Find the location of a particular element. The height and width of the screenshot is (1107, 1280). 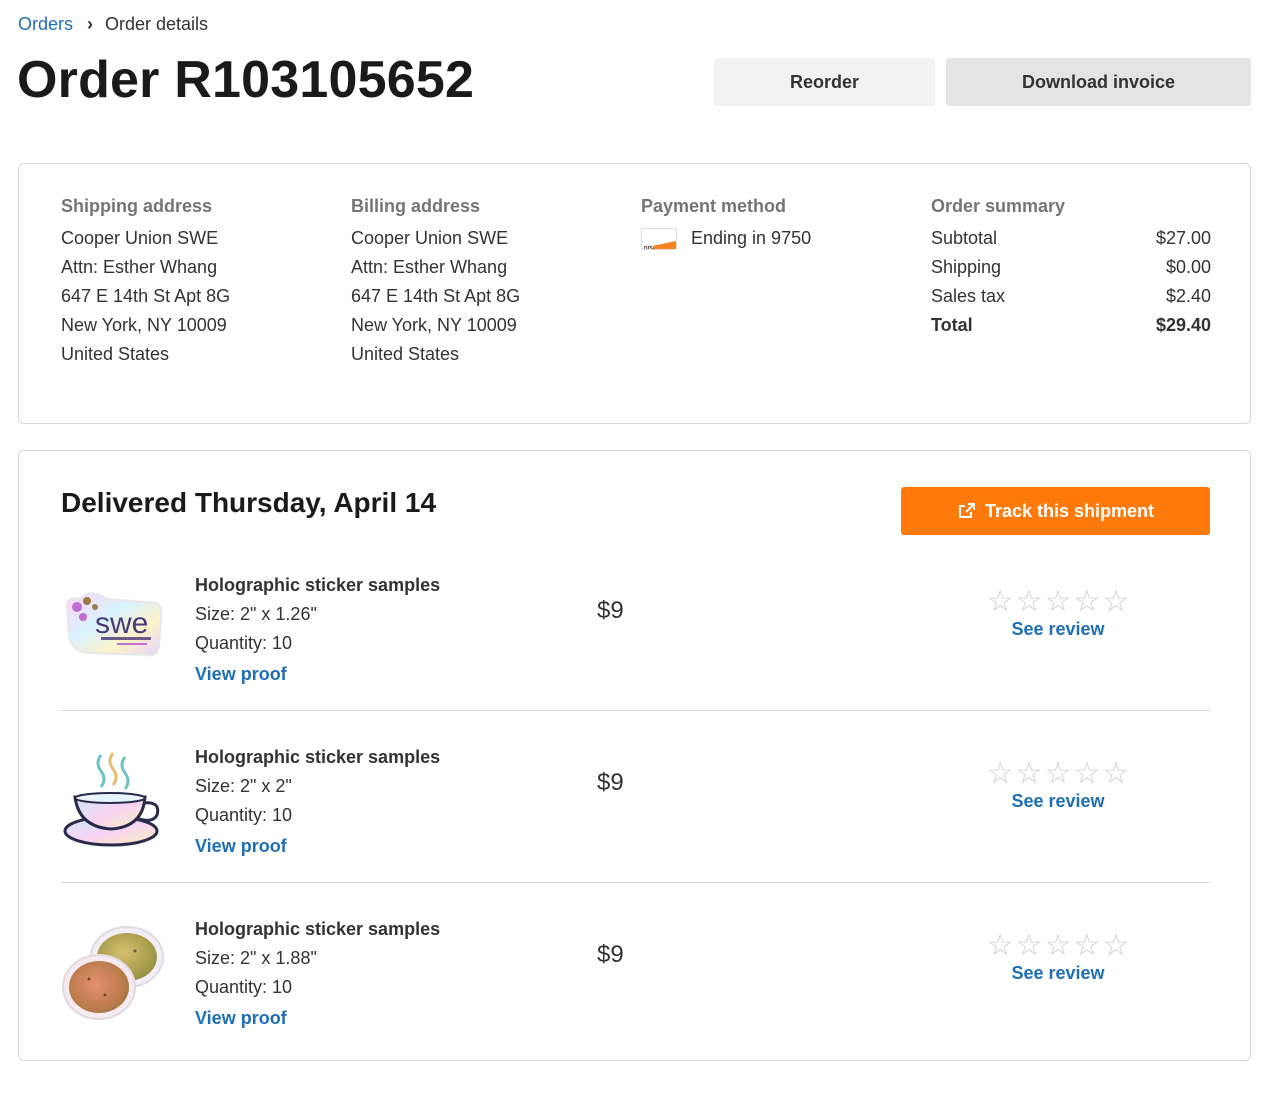

billing-line: 647 E 14th St Apt 8G is located at coordinates (436, 296).